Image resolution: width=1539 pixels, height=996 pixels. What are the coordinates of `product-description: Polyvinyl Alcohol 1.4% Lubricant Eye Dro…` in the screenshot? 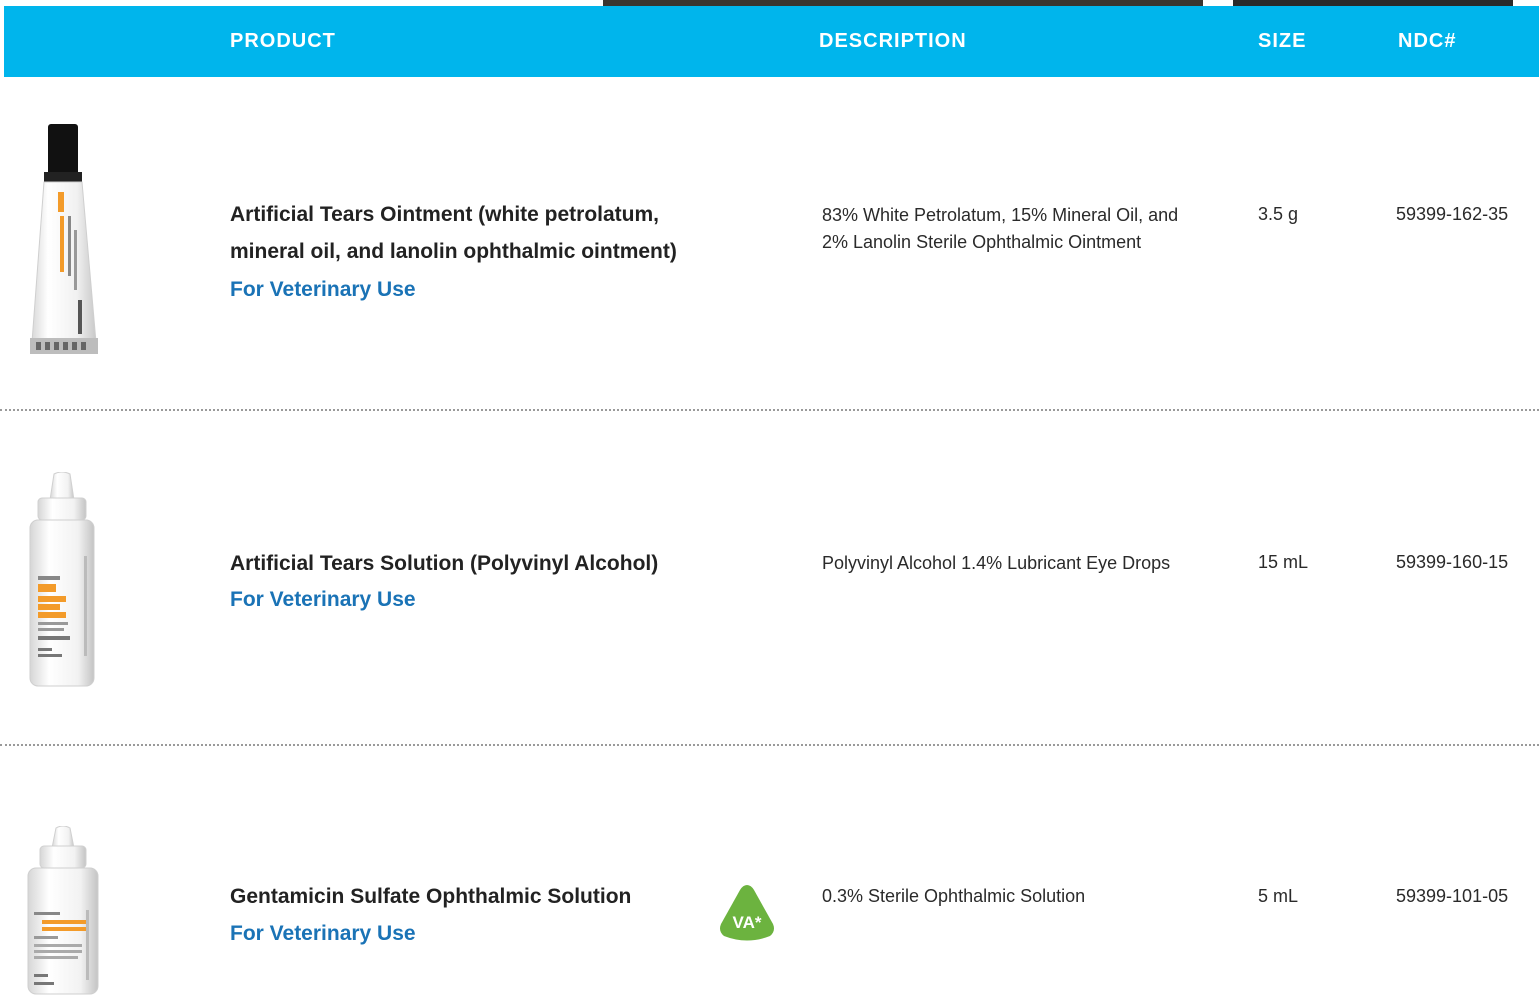 It's located at (996, 563).